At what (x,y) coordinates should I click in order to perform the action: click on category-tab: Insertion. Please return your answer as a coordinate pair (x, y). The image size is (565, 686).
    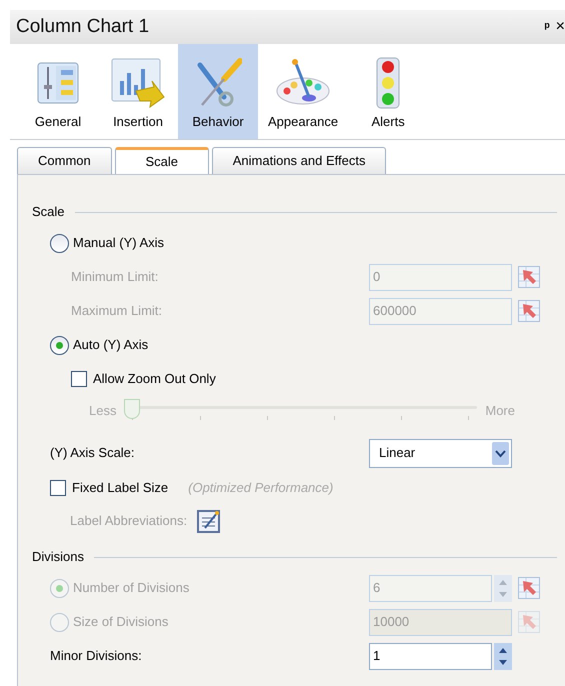
    Looking at the image, I should click on (138, 91).